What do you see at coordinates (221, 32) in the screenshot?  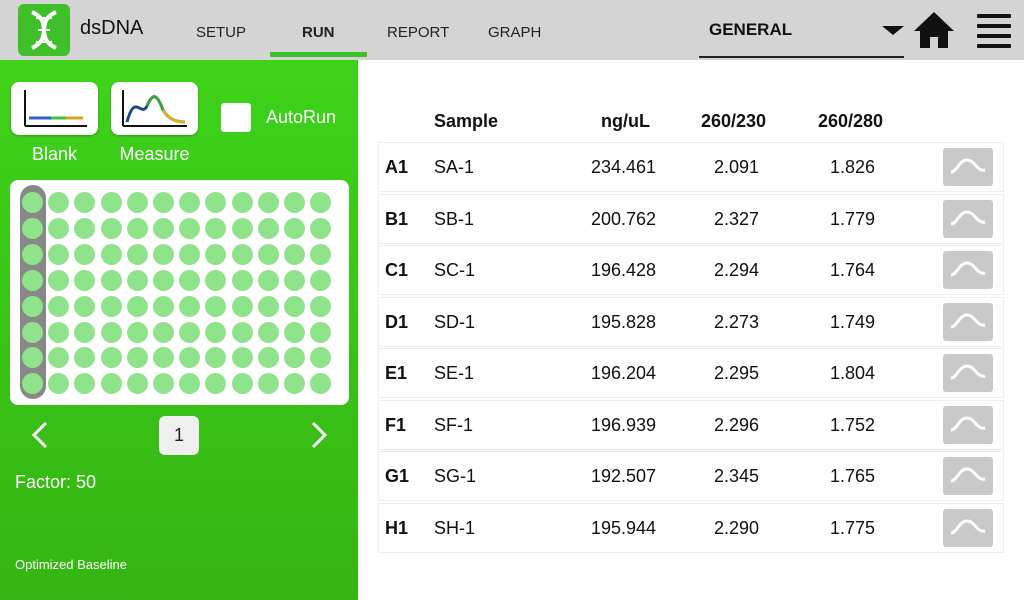 I see `tab-setup: SETUP` at bounding box center [221, 32].